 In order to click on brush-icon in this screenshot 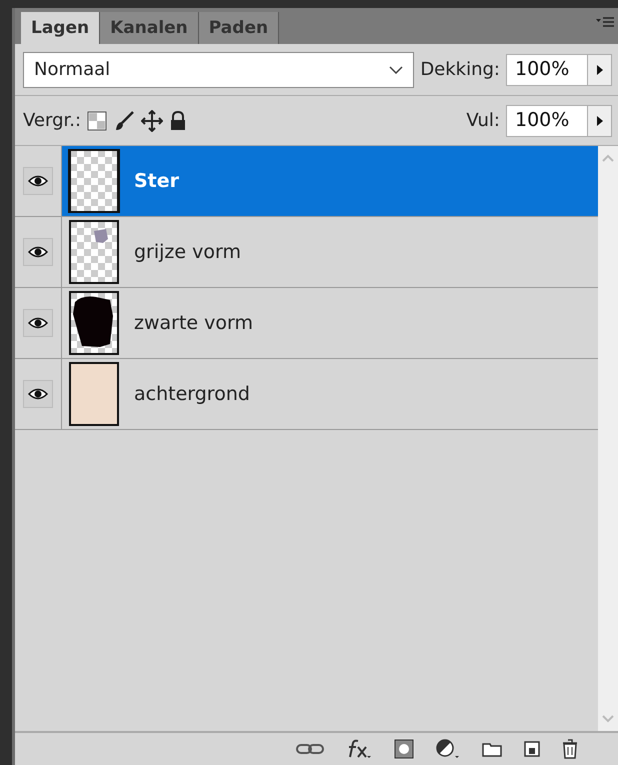, I will do `click(124, 121)`.